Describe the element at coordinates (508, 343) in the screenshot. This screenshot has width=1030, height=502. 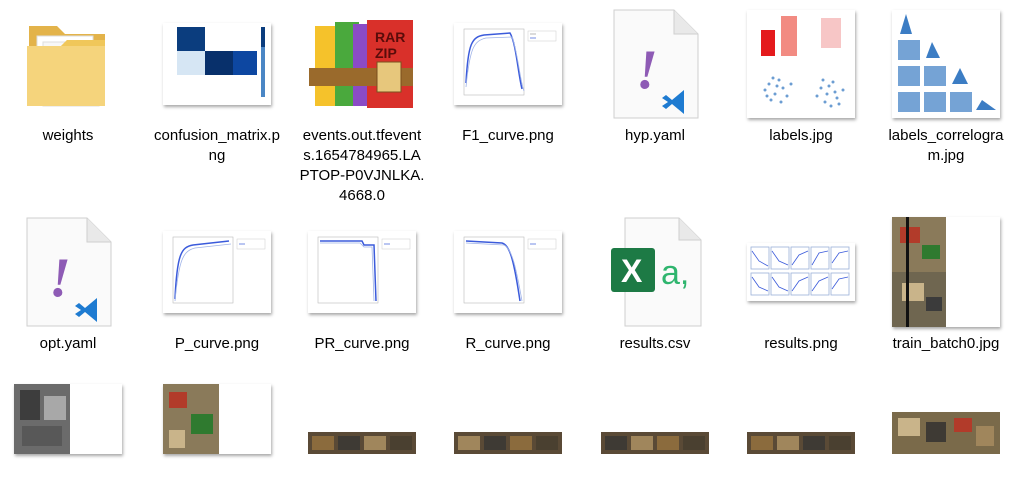
I see `file-name: R_curve.png` at that location.